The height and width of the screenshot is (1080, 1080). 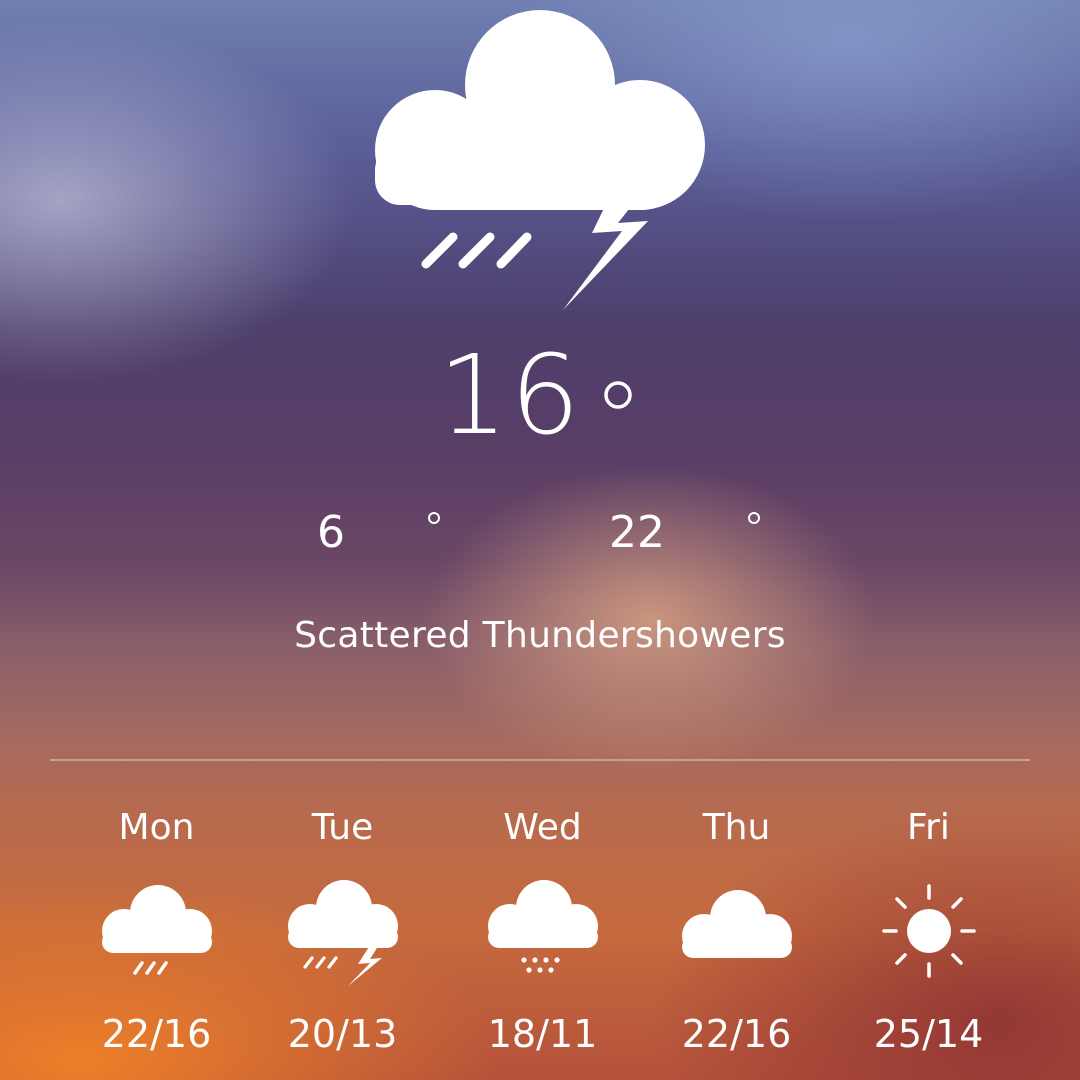 I want to click on forecast-day-fri: Fri 25/14, so click(x=928, y=931).